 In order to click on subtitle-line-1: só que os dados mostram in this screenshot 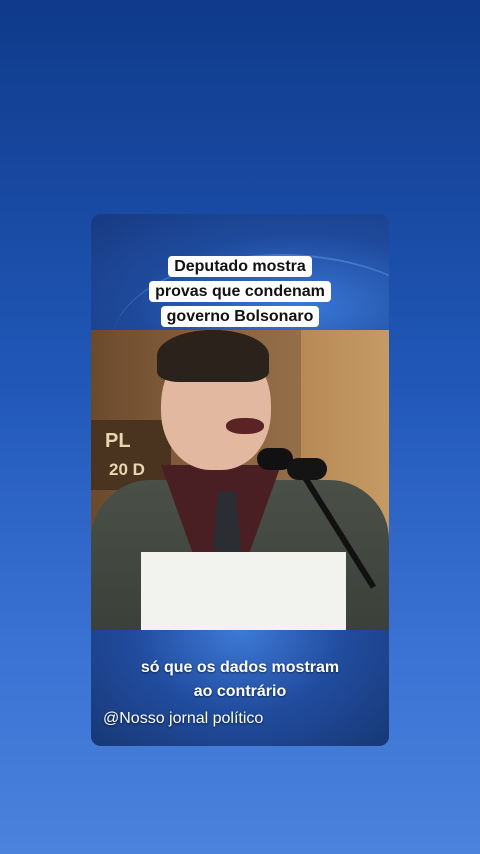, I will do `click(240, 667)`.